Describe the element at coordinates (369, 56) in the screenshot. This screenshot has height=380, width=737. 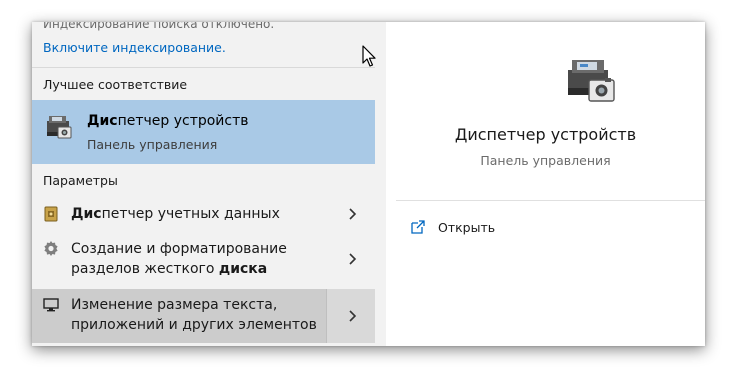
I see `mouse-cursor-icon` at that location.